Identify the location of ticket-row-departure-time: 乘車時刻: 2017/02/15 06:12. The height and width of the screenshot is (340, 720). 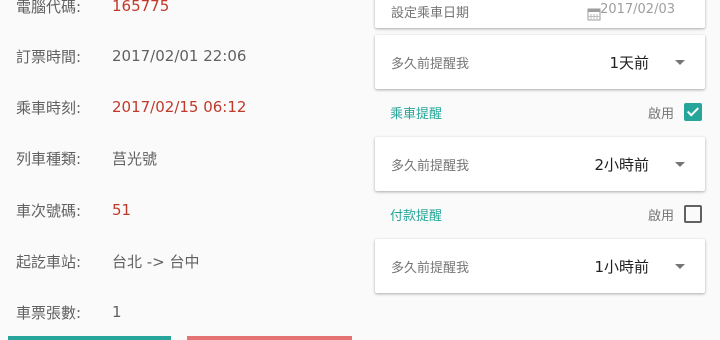
(131, 107).